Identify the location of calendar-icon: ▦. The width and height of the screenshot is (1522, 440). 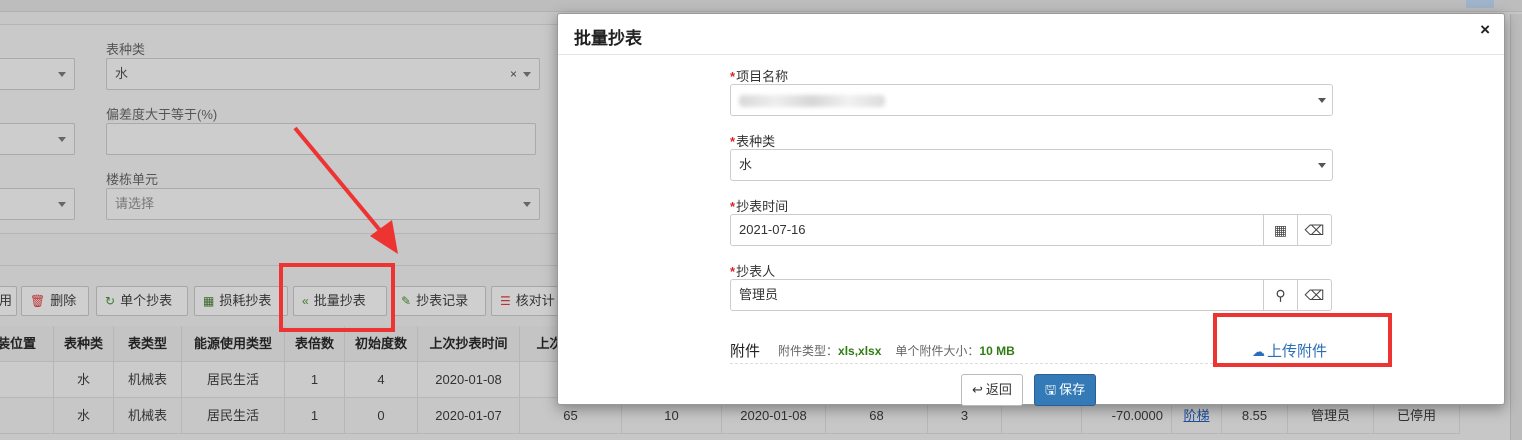
(1280, 230).